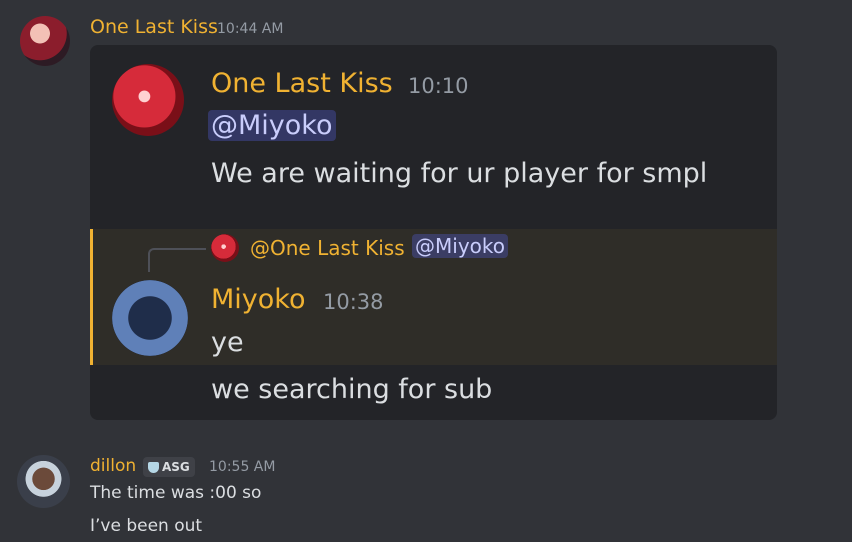 Image resolution: width=852 pixels, height=542 pixels. What do you see at coordinates (258, 299) in the screenshot?
I see `reply-msg-author: Miyoko` at bounding box center [258, 299].